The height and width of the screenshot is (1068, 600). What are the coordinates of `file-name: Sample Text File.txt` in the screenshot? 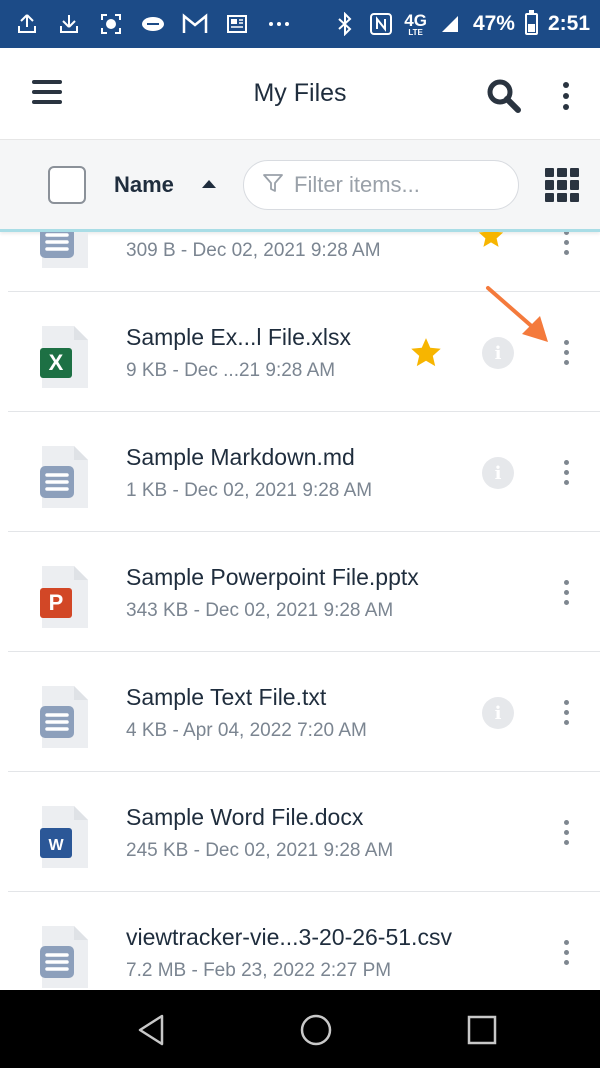 It's located at (226, 697).